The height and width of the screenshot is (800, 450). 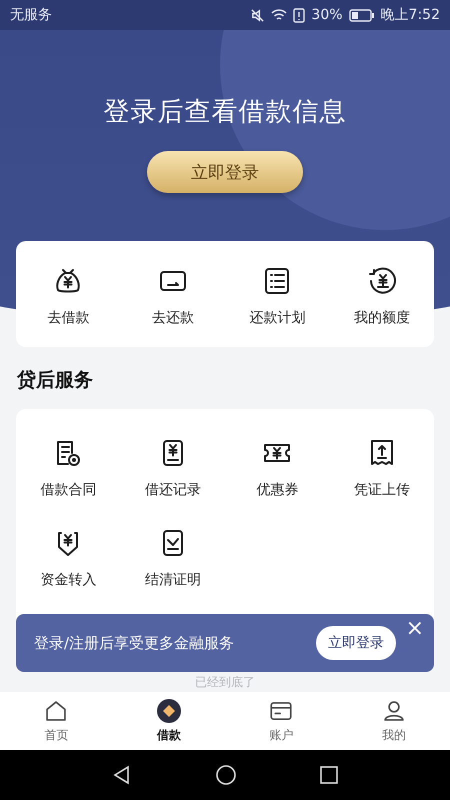 What do you see at coordinates (277, 299) in the screenshot?
I see `quick-action: 还款计划` at bounding box center [277, 299].